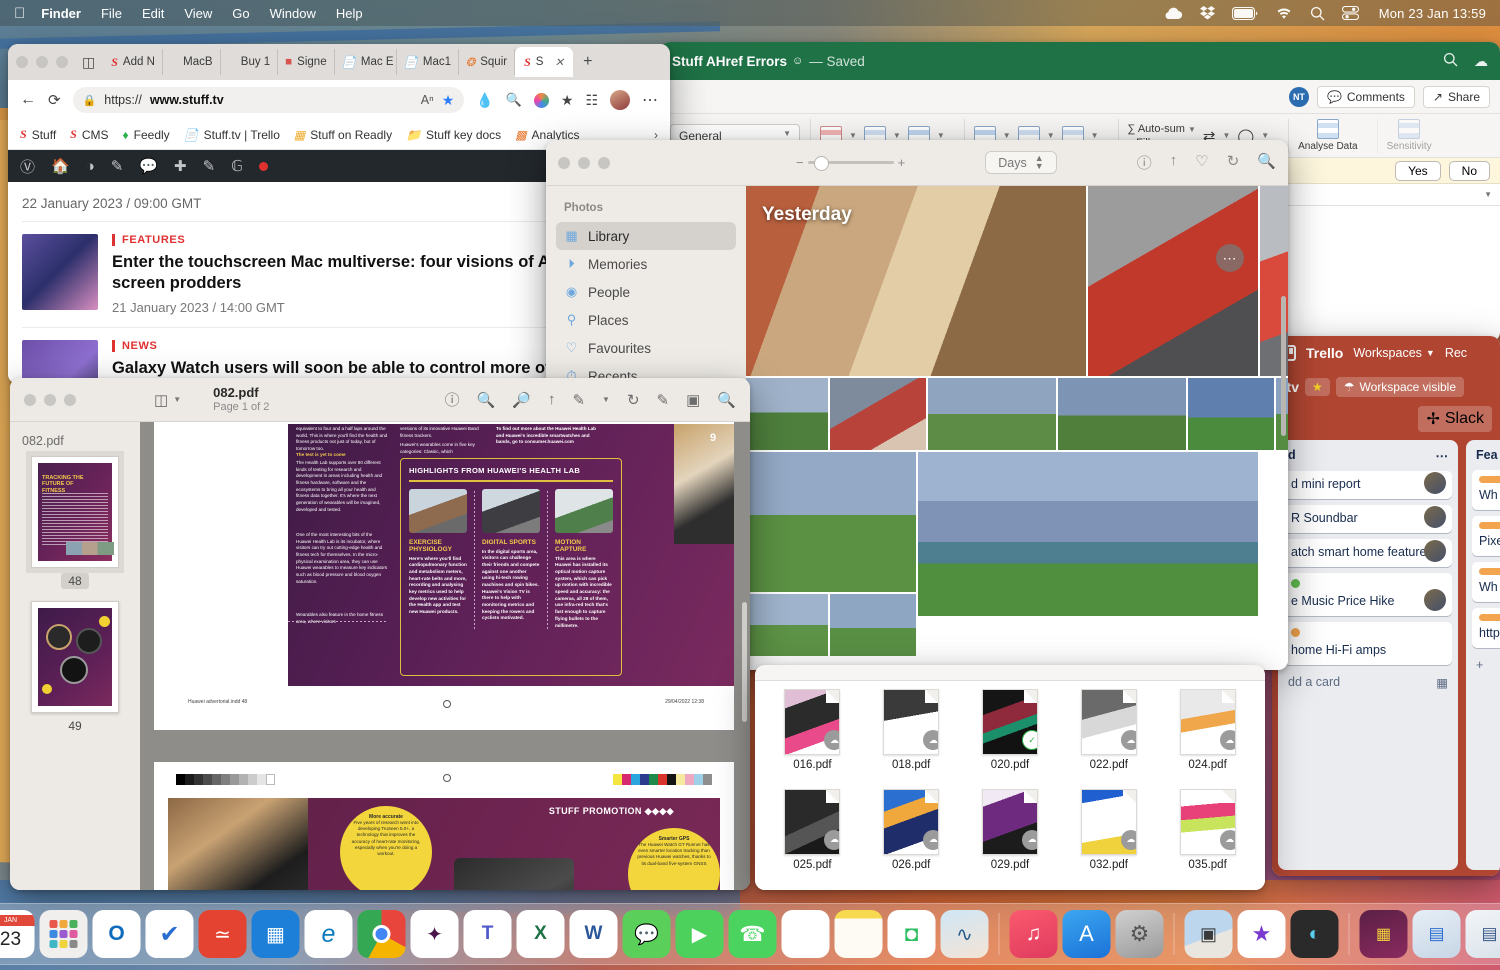  What do you see at coordinates (1033, 934) in the screenshot?
I see `dock-item-music: ♫` at bounding box center [1033, 934].